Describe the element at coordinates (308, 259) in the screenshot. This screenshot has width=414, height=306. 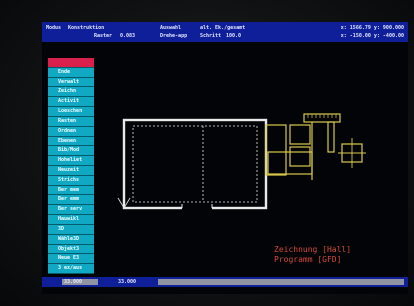
I see `drawing-caption-line2: Programm [GFD]` at that location.